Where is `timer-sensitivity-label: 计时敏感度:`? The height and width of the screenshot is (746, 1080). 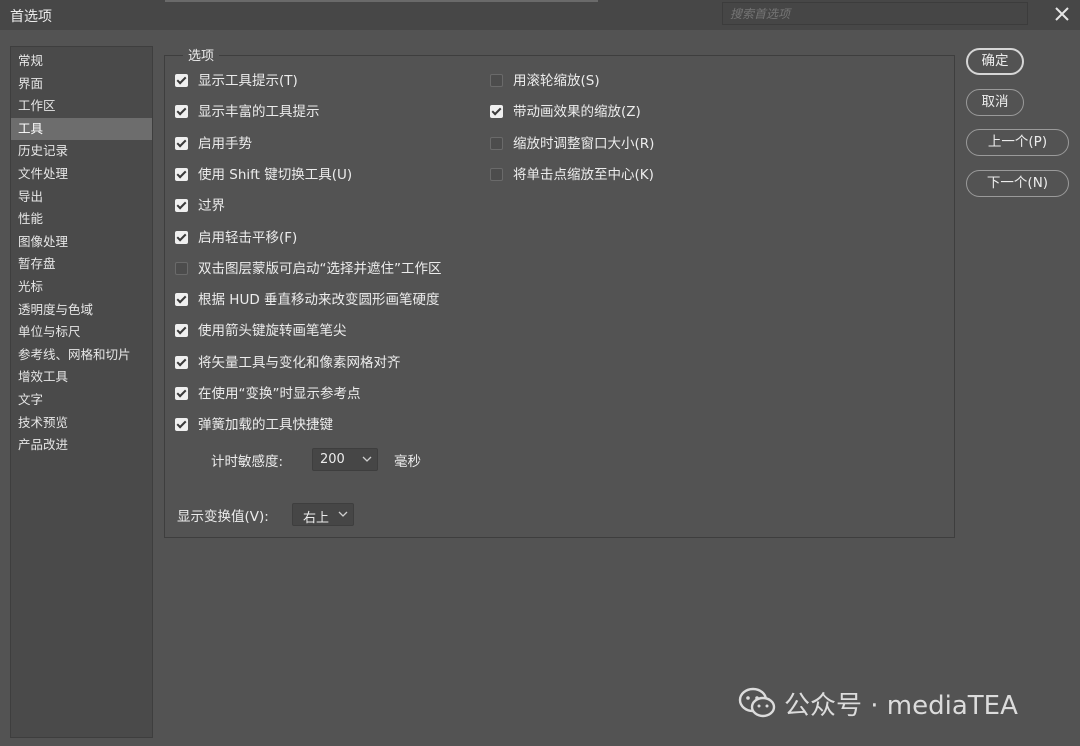 timer-sensitivity-label: 计时敏感度: is located at coordinates (247, 462).